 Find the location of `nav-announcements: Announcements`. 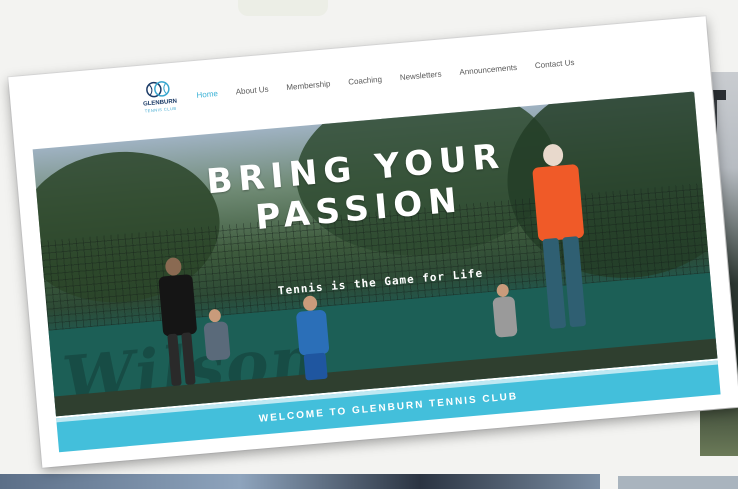

nav-announcements: Announcements is located at coordinates (488, 70).